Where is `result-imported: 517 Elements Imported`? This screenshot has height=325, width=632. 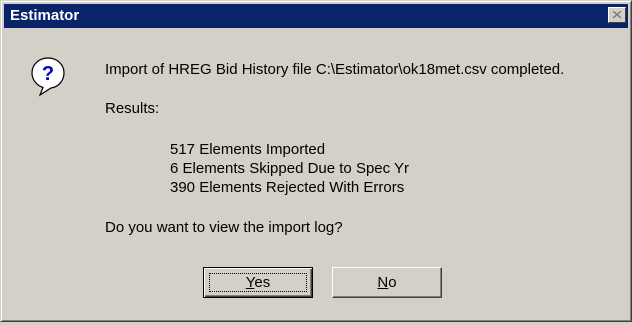 result-imported: 517 Elements Imported is located at coordinates (248, 149).